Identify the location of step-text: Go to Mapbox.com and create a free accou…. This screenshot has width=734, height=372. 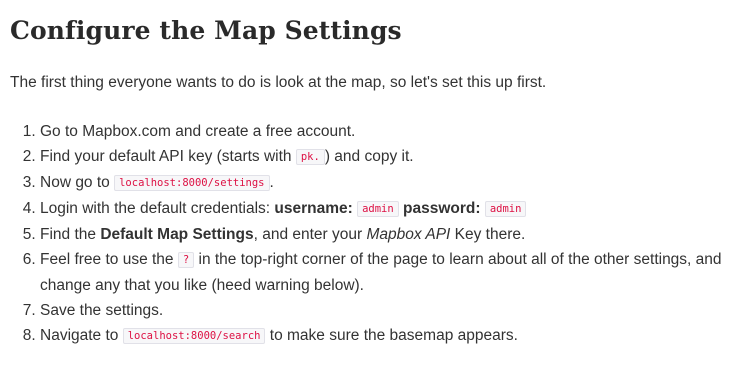
(198, 131).